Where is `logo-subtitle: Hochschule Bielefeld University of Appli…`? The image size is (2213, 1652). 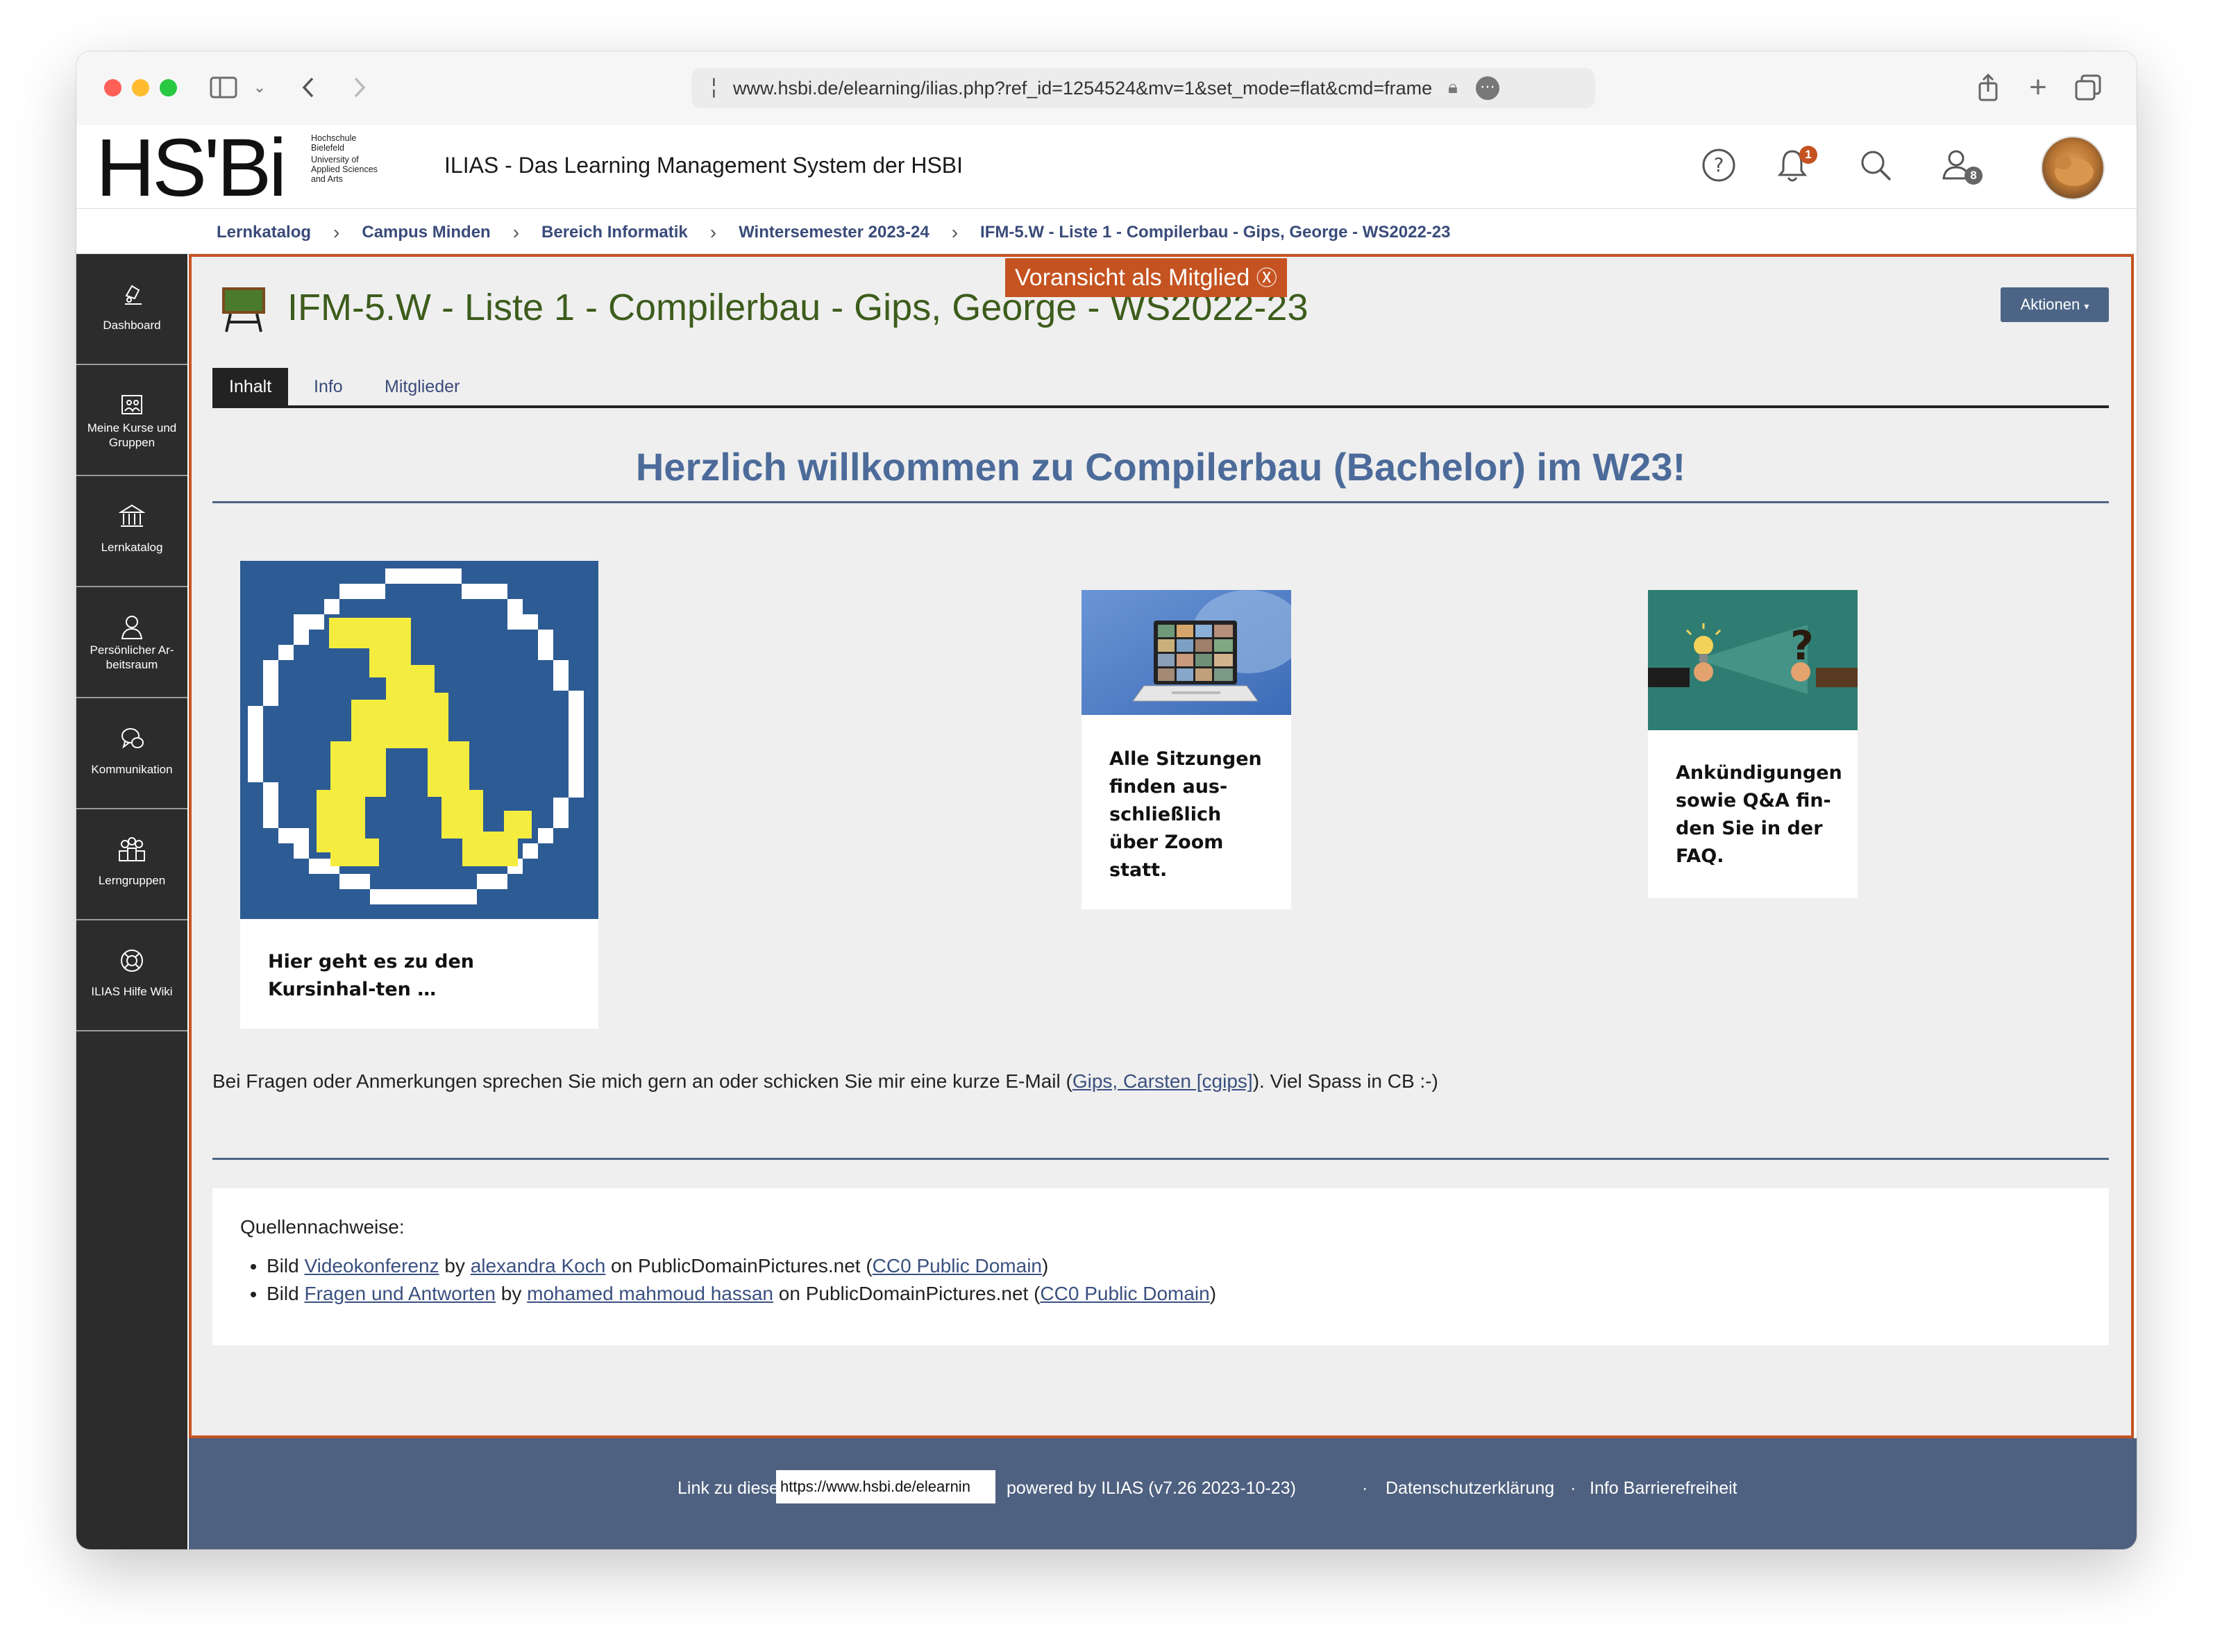
logo-subtitle: Hochschule Bielefeld University of Appli… is located at coordinates (359, 158).